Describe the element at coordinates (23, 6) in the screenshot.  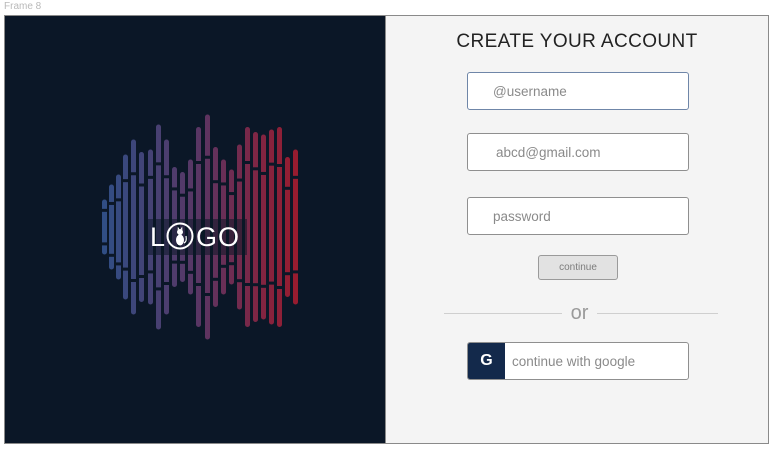
I see `frame-label: Frame 8` at that location.